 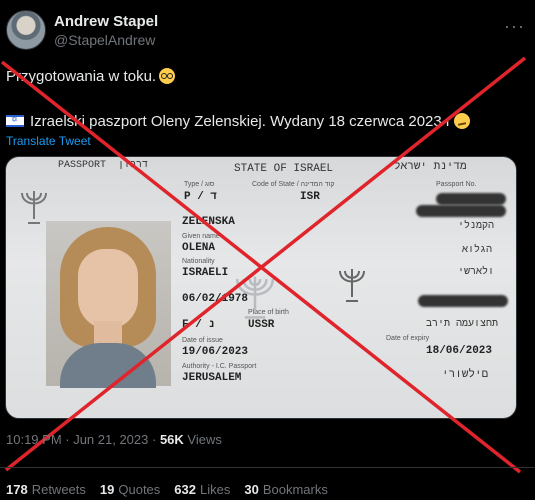 I want to click on authority-label: Authority - I.C. Passport, so click(x=219, y=366).